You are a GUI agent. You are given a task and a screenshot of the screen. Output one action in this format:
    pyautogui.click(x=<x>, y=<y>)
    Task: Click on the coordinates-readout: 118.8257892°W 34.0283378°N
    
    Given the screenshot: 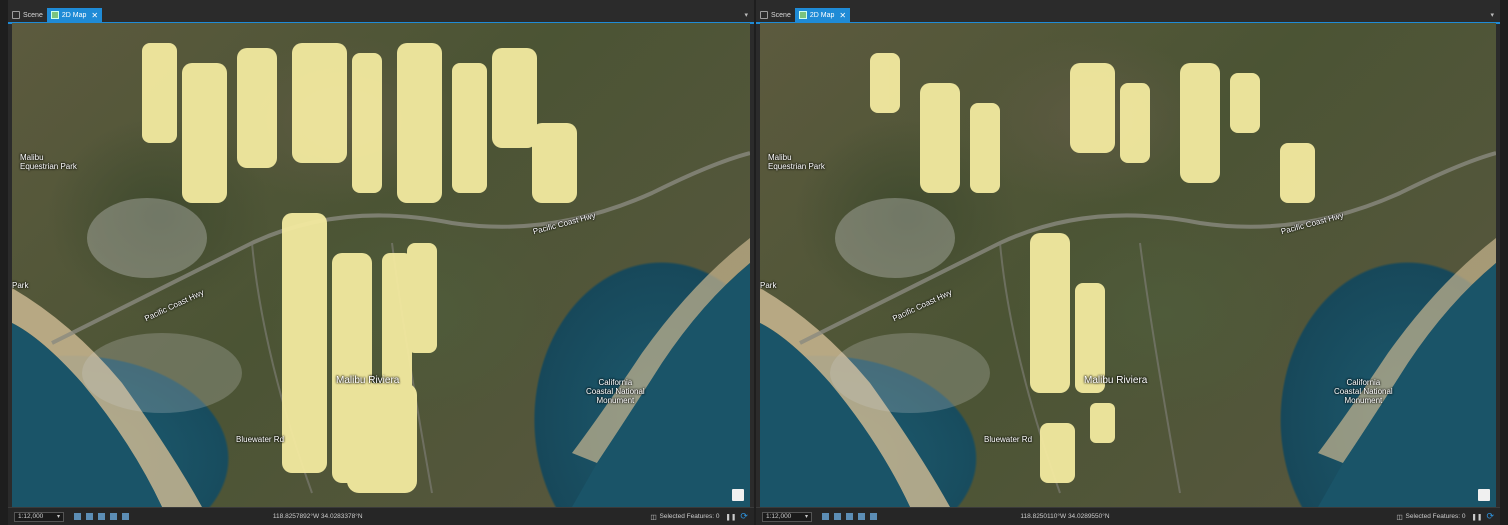 What is the action you would take?
    pyautogui.click(x=318, y=516)
    